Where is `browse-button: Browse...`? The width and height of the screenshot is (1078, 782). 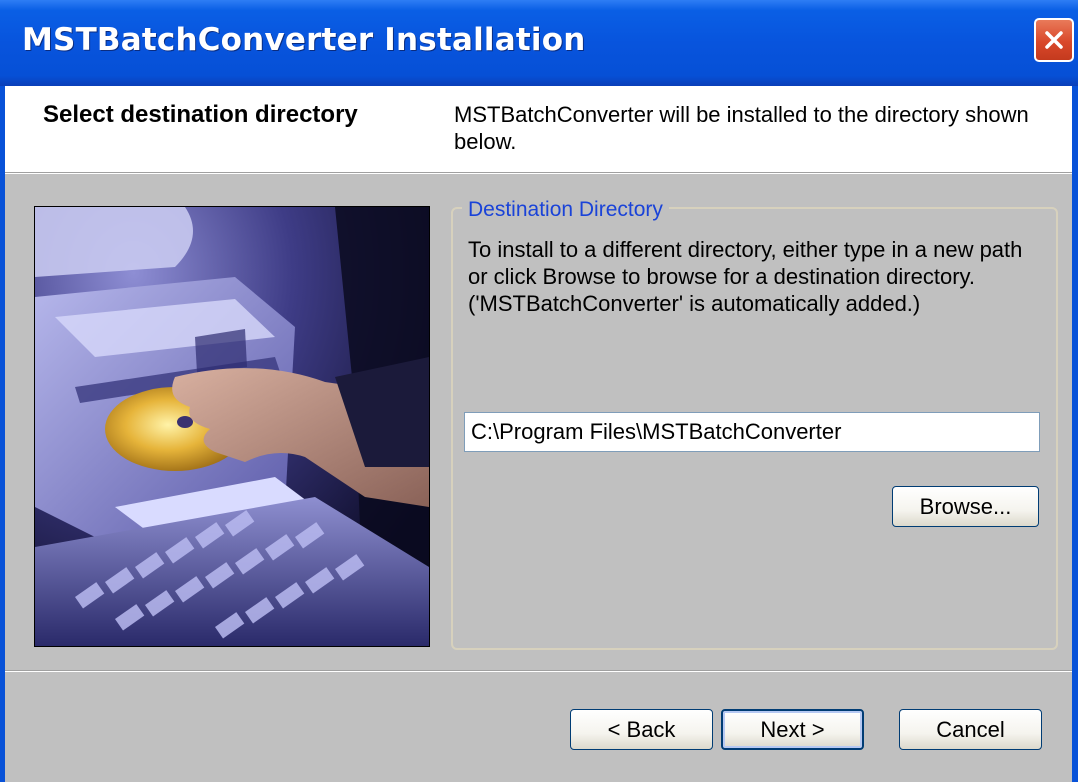 browse-button: Browse... is located at coordinates (965, 506).